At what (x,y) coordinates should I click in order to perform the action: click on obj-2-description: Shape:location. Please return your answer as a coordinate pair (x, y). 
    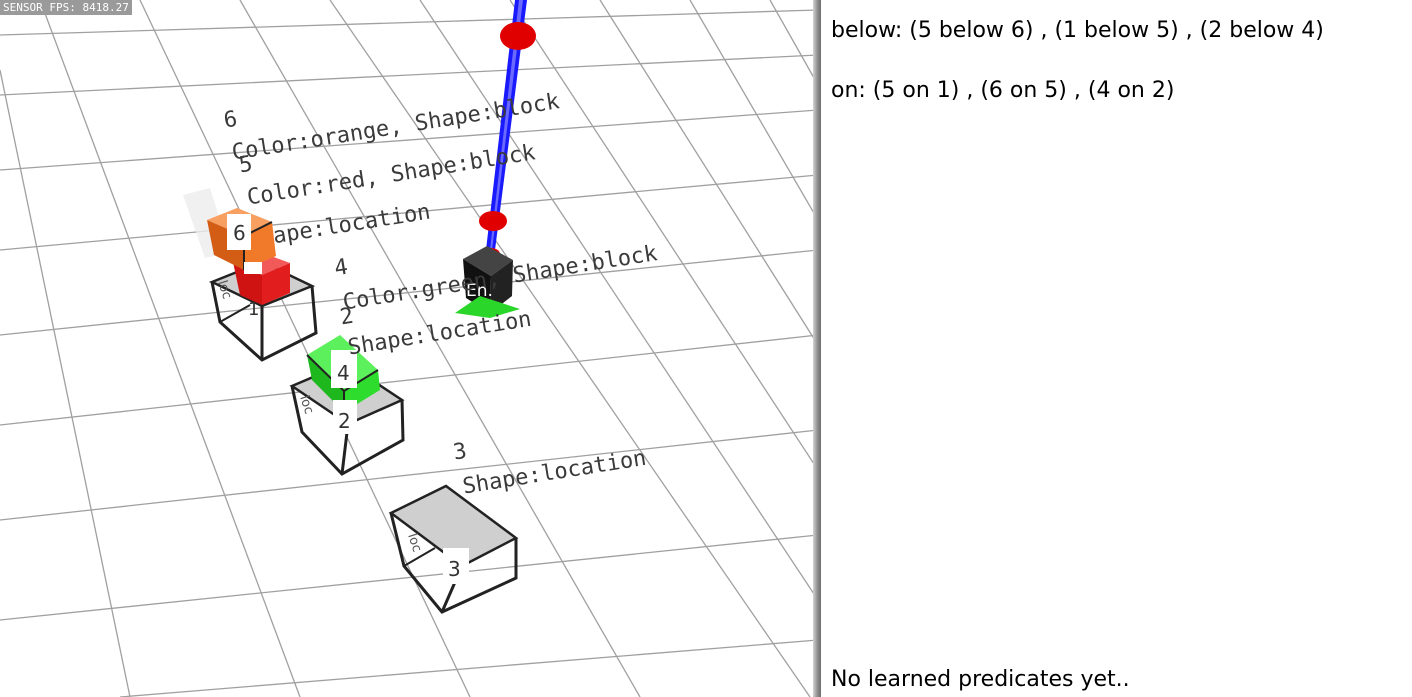
    Looking at the image, I should click on (439, 334).